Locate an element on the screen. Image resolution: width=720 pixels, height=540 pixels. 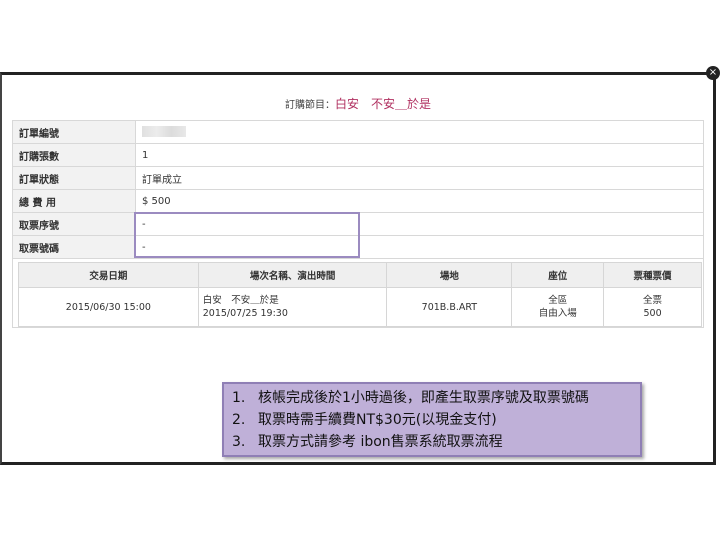
total-cost-value: $ 500 is located at coordinates (419, 201).